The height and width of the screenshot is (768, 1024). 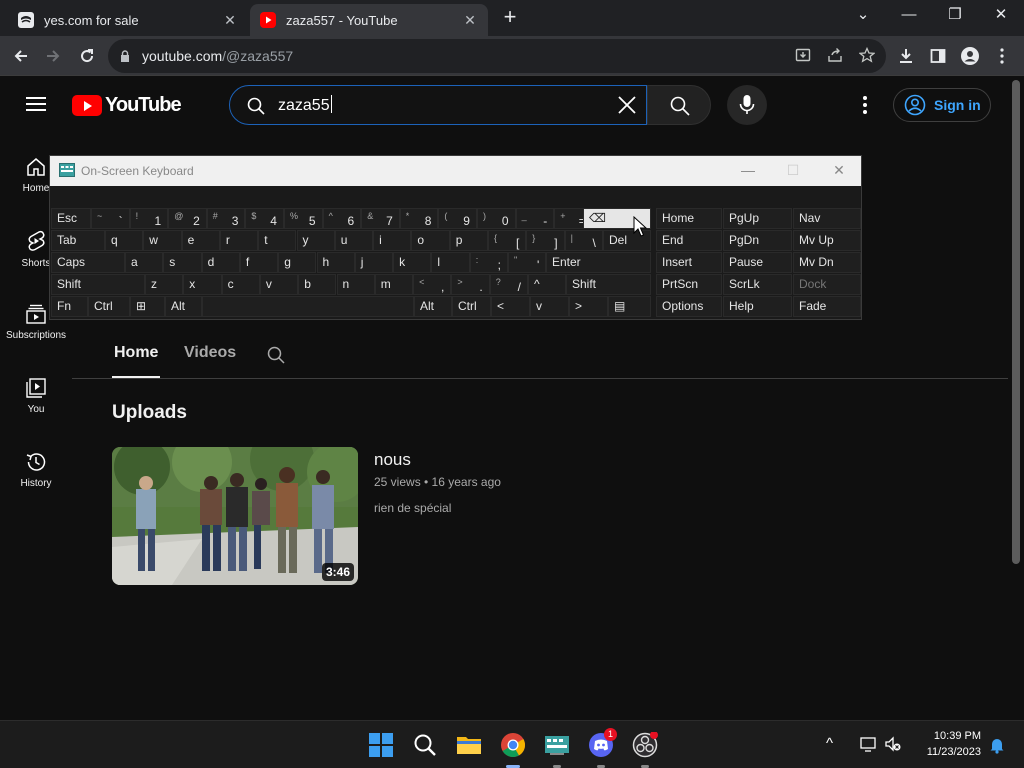 What do you see at coordinates (450, 262) in the screenshot?
I see `key: l` at bounding box center [450, 262].